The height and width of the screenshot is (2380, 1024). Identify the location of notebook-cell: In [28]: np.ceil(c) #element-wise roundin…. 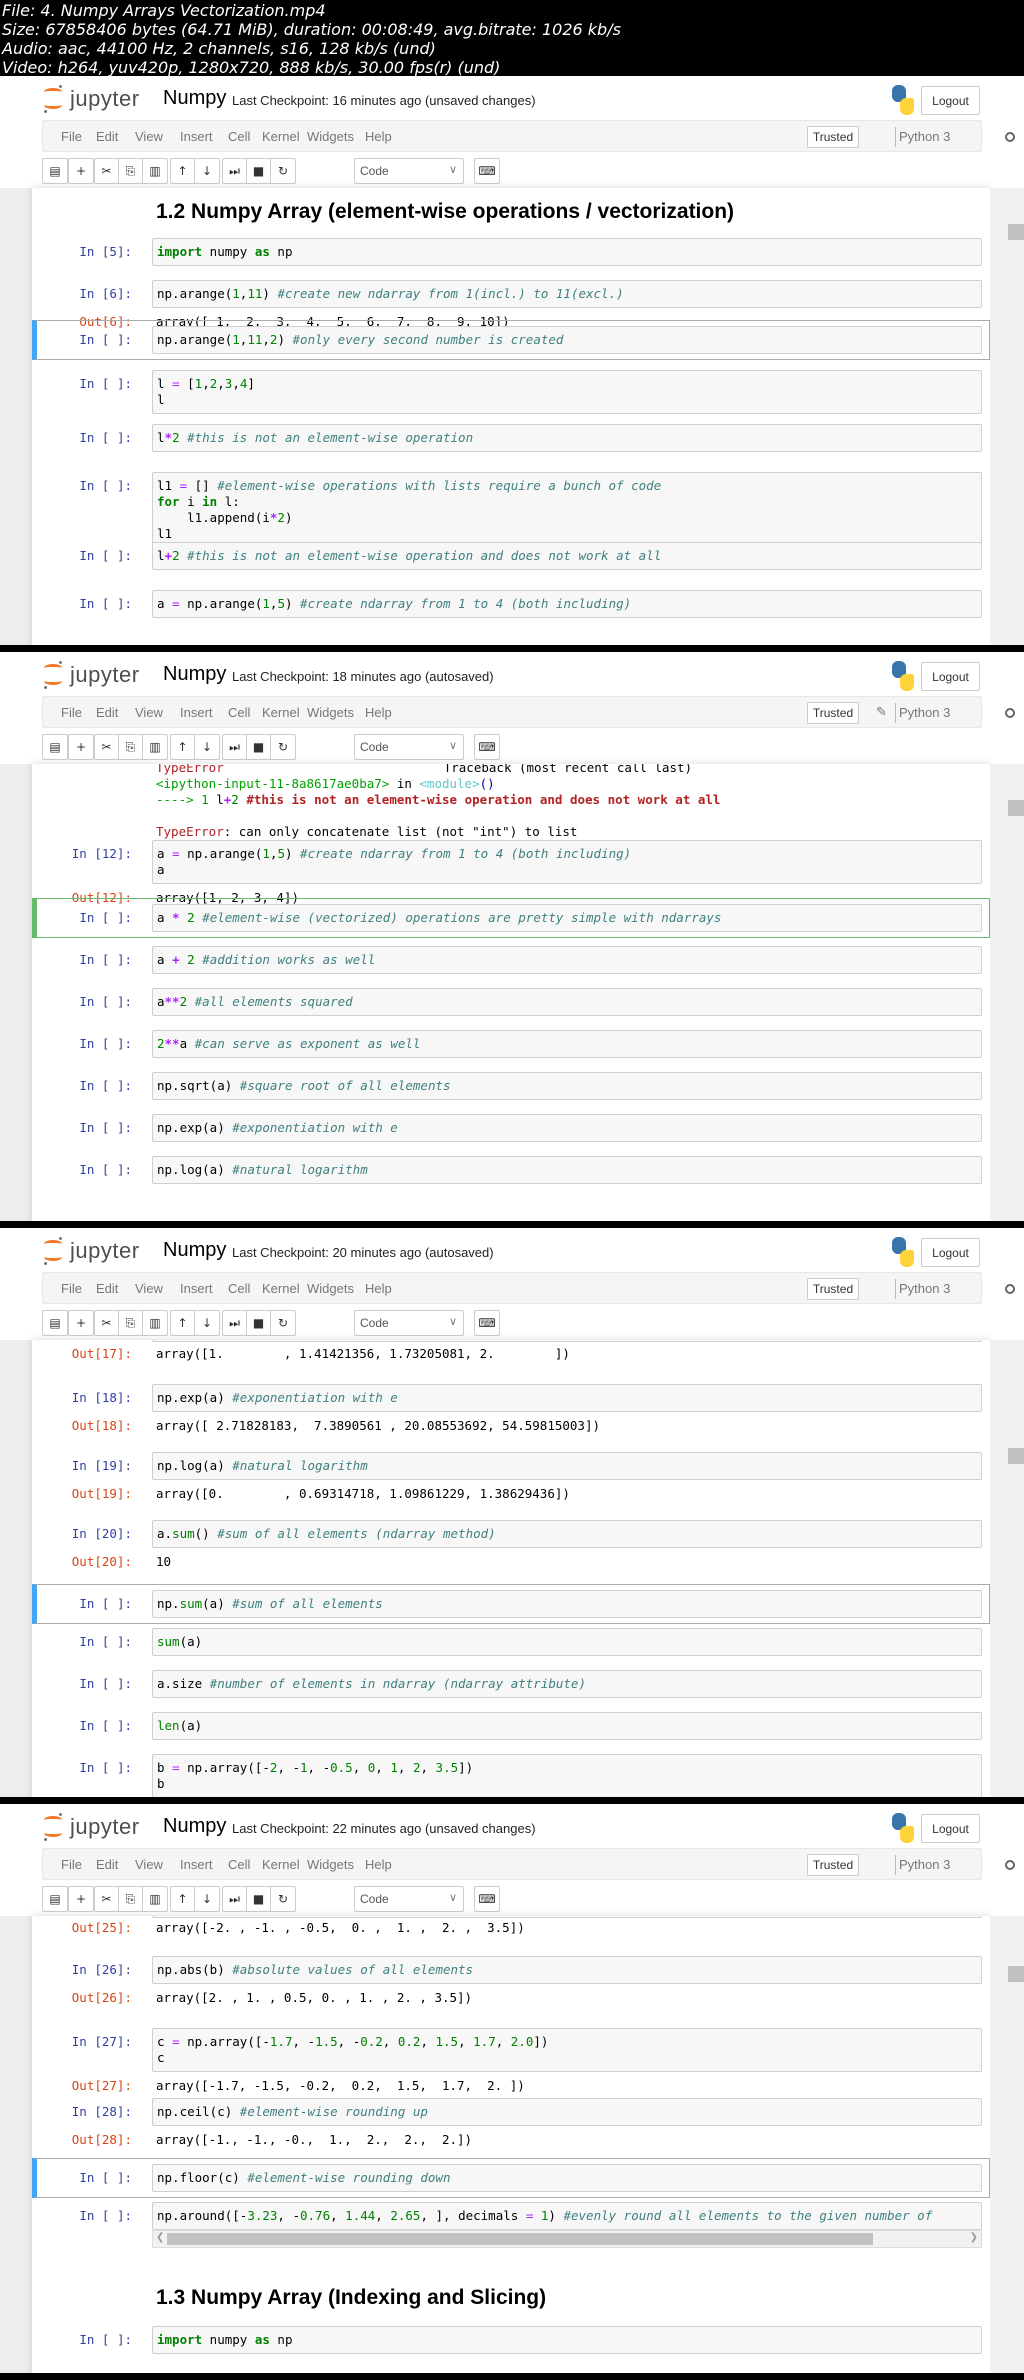
(511, 2124).